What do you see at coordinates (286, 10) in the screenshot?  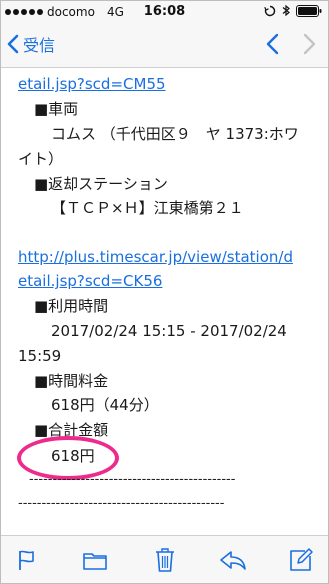 I see `bluetooth-icon` at bounding box center [286, 10].